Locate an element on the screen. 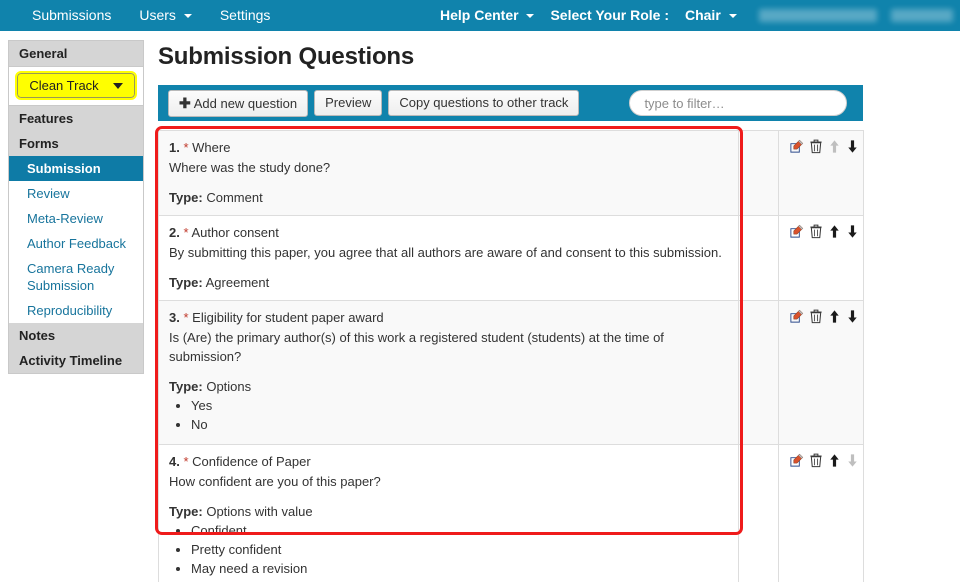  nav-item-users-label: Users is located at coordinates (157, 15).